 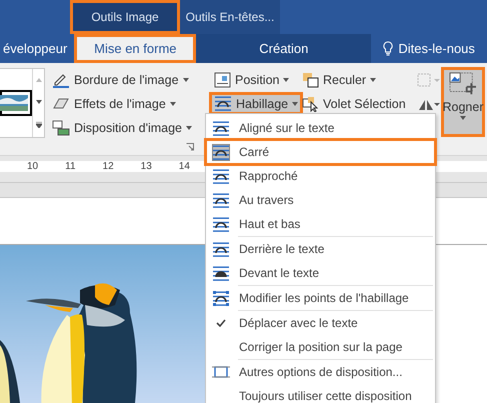 What do you see at coordinates (37, 48) in the screenshot?
I see `ribbon-tab: éveloppeur` at bounding box center [37, 48].